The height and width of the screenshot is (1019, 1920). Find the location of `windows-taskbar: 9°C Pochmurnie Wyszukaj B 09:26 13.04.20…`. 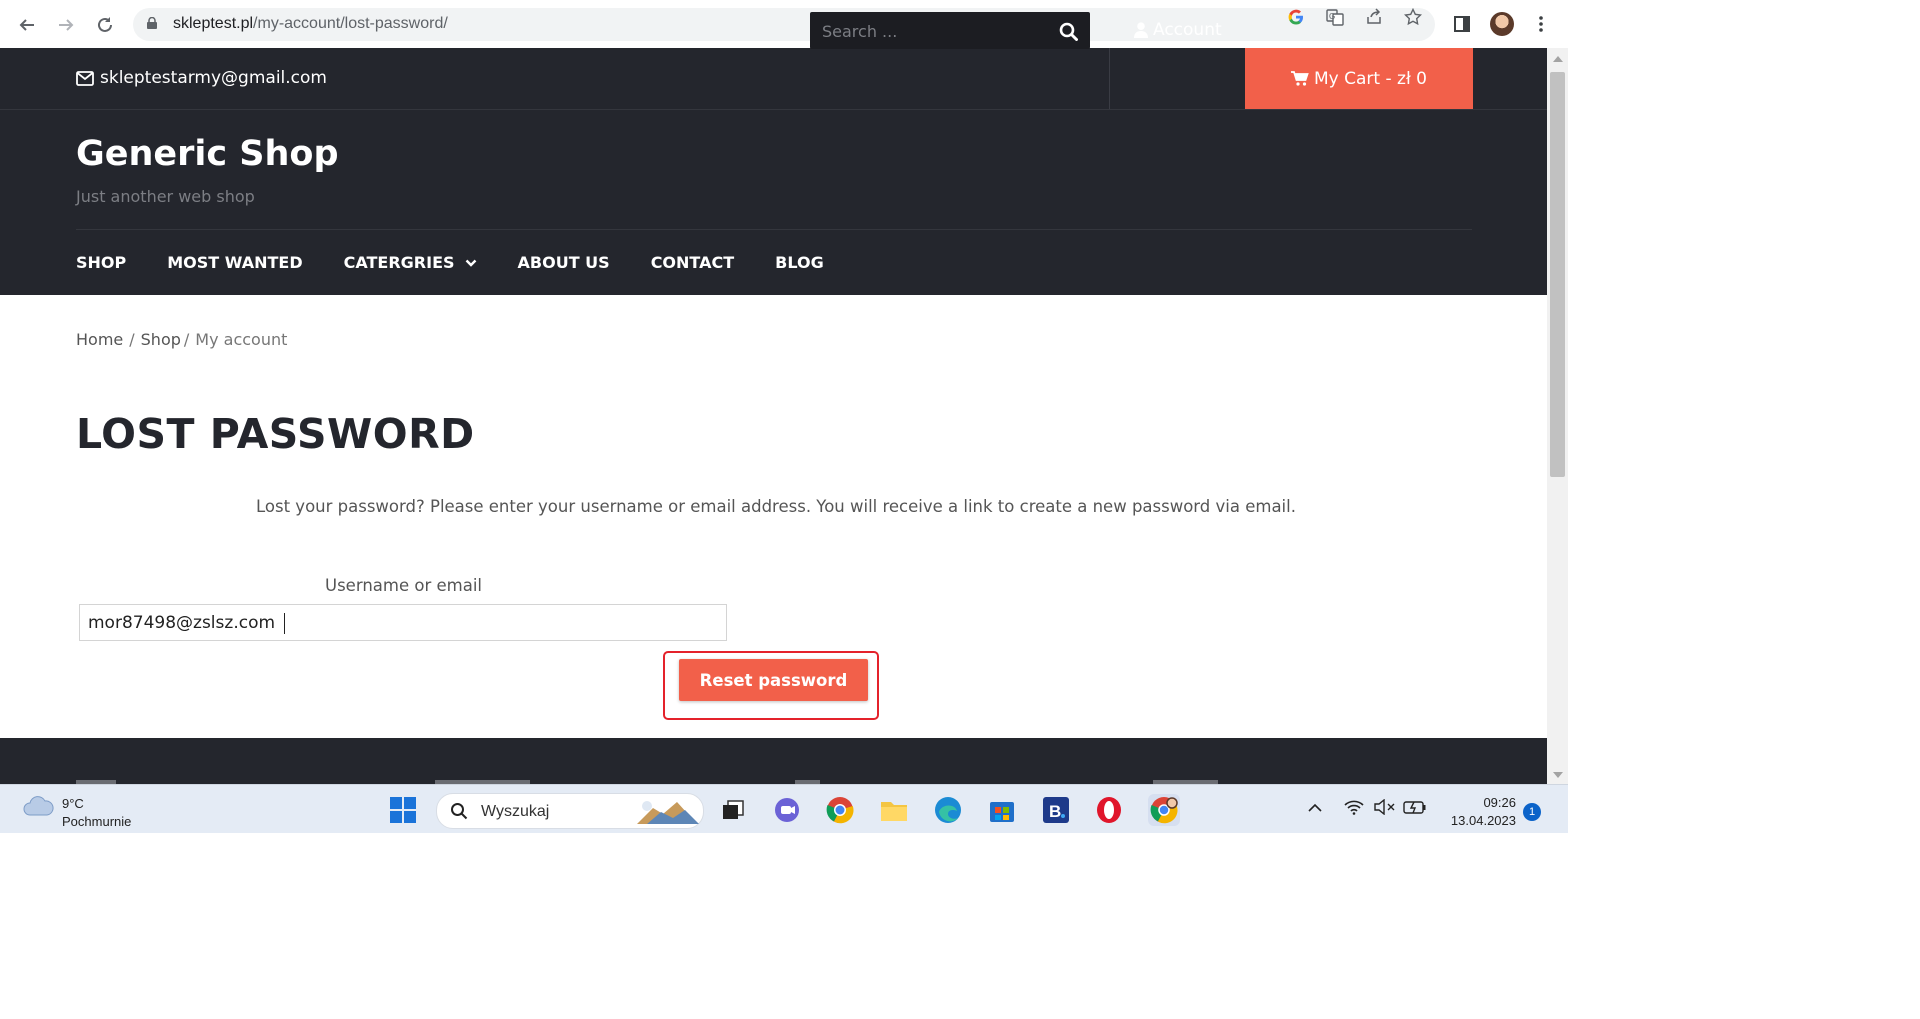

windows-taskbar: 9°C Pochmurnie Wyszukaj B 09:26 13.04.20… is located at coordinates (784, 808).